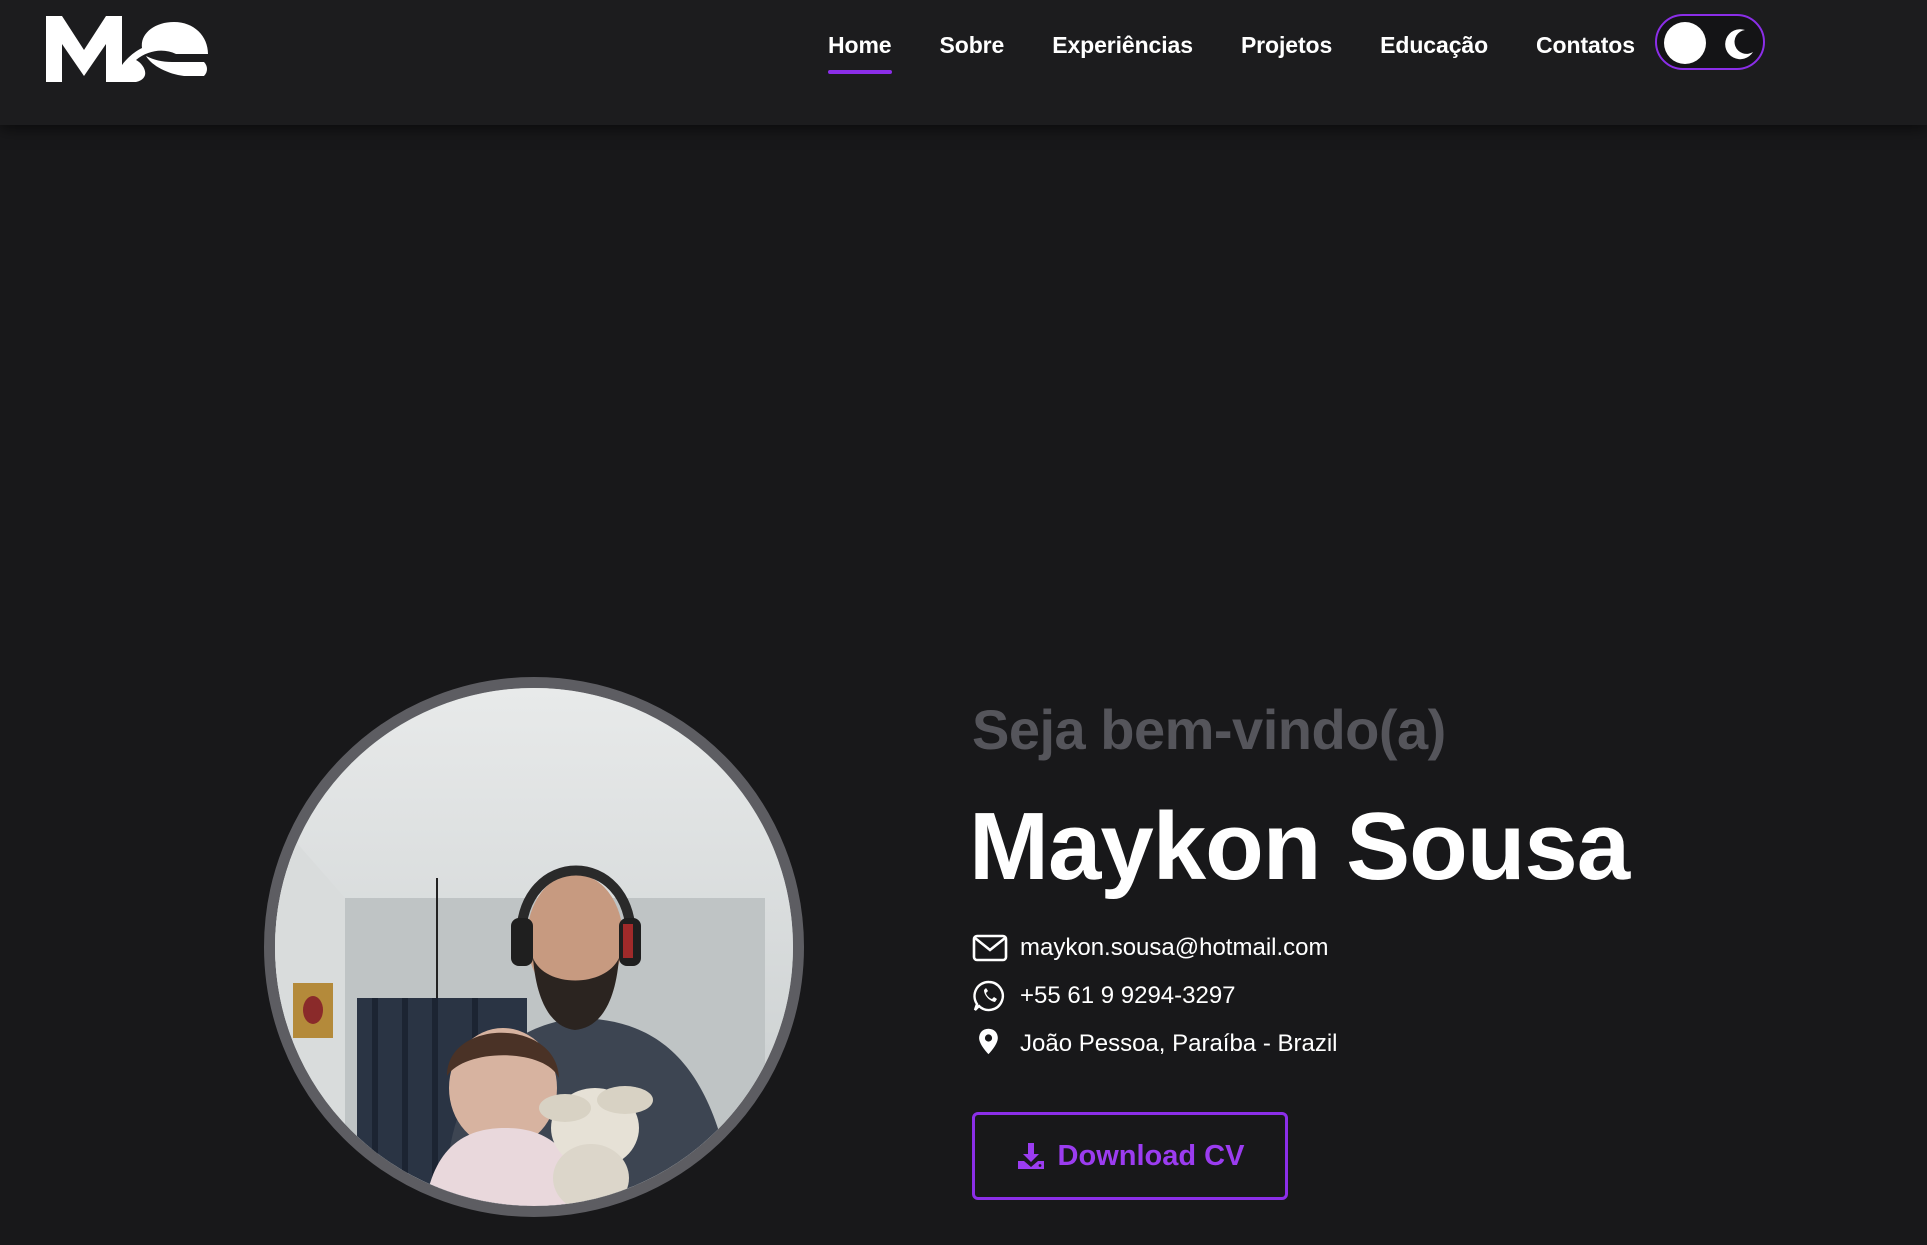 The width and height of the screenshot is (1927, 1245). Describe the element at coordinates (1685, 43) in the screenshot. I see `toggle-knob` at that location.